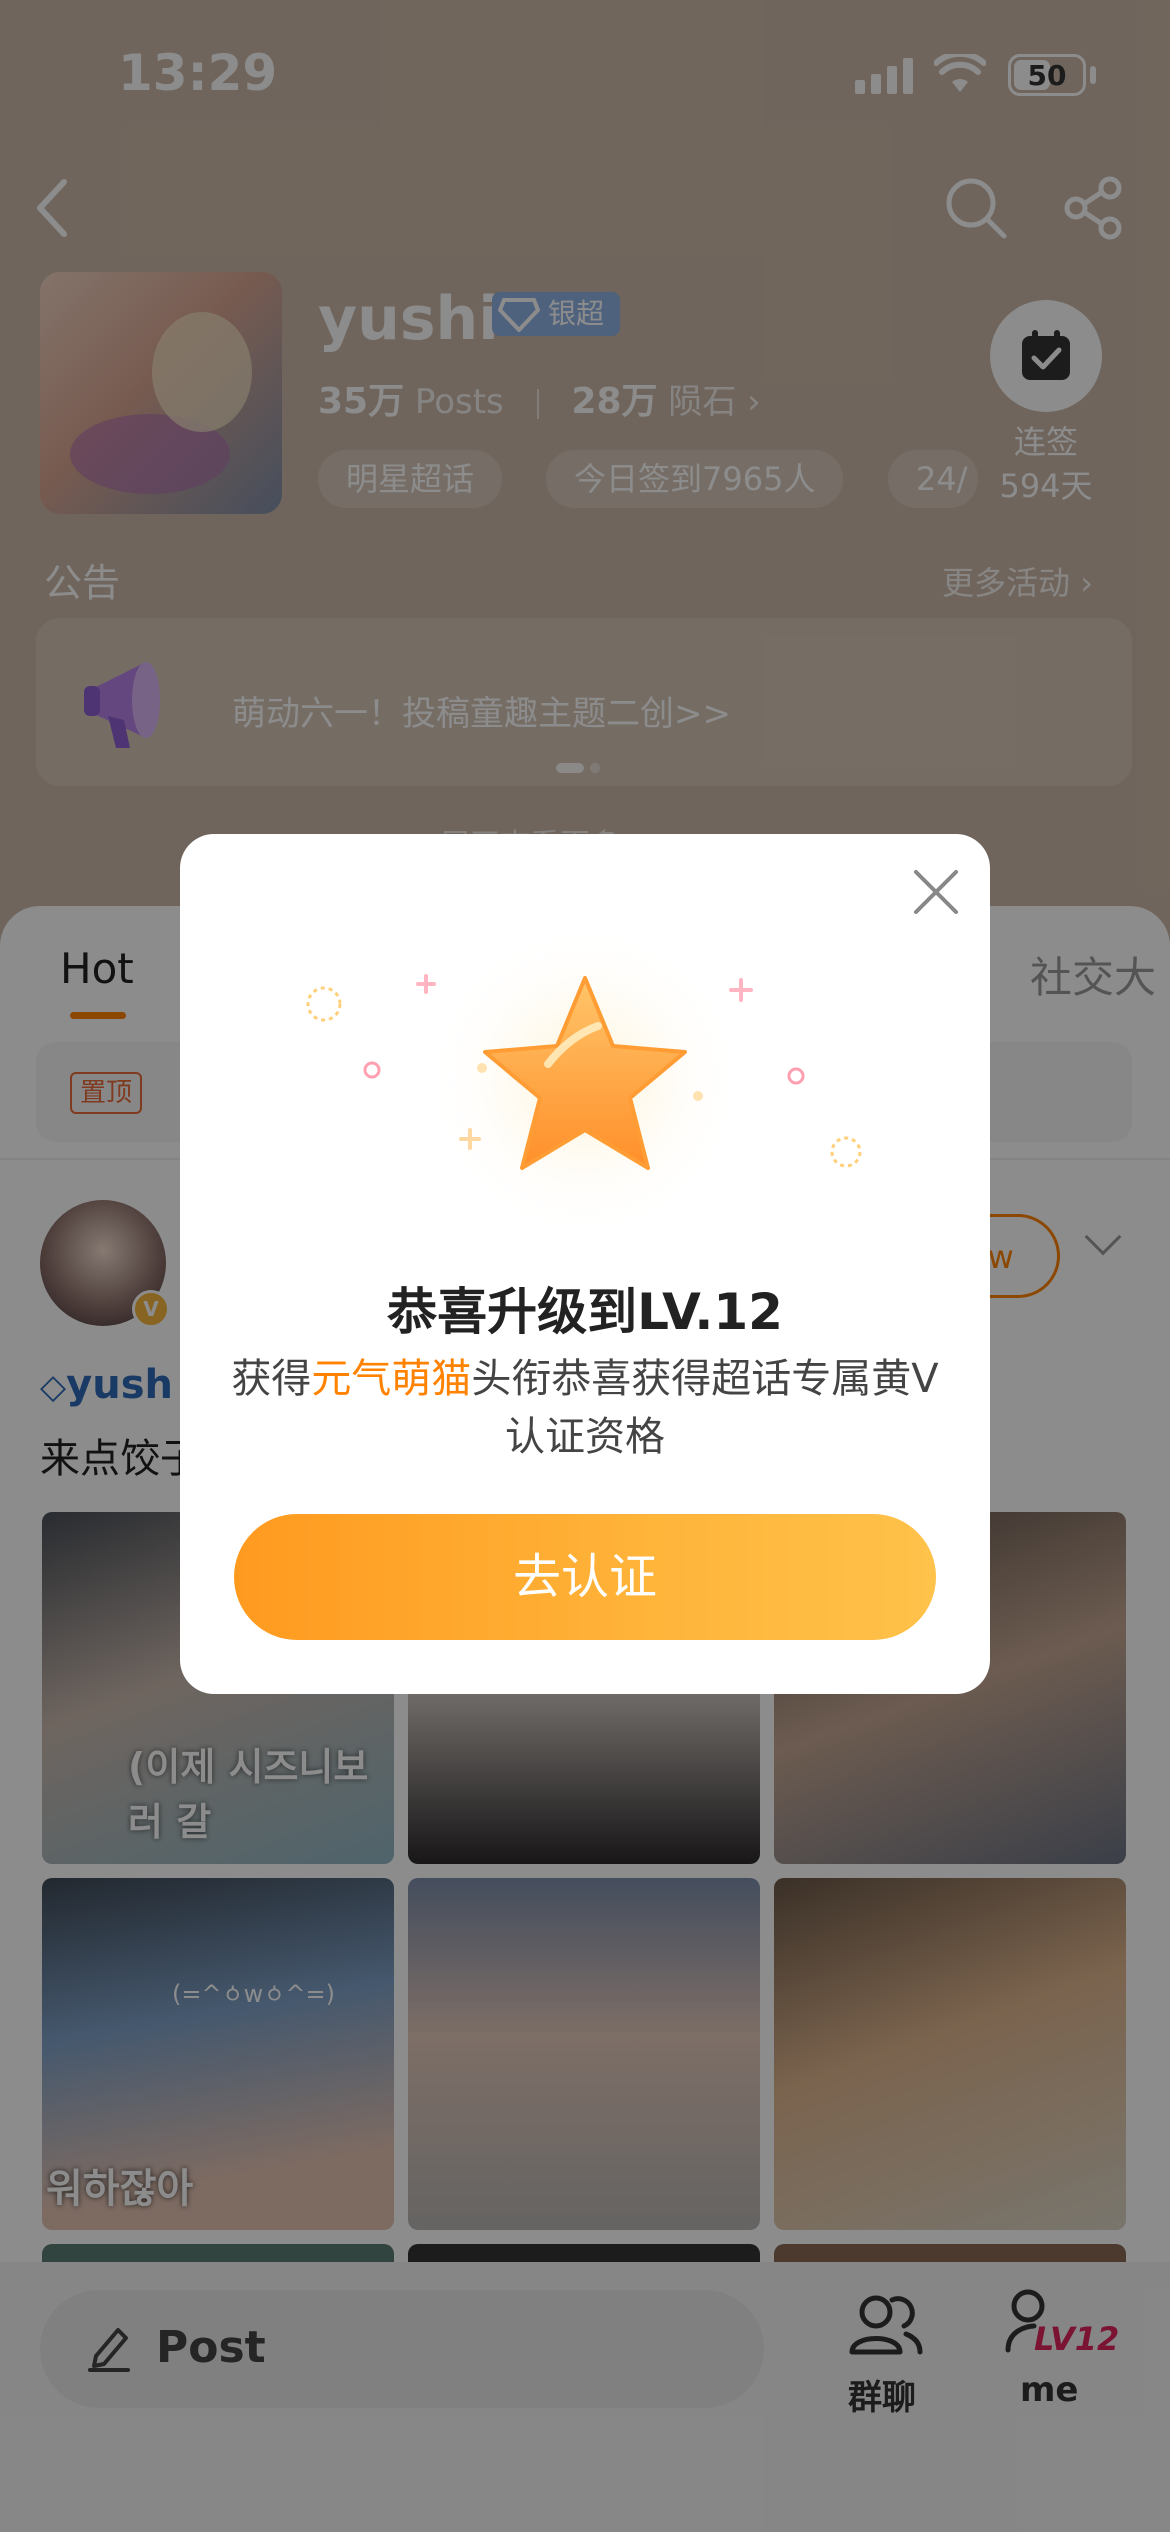 This screenshot has height=2532, width=1170. Describe the element at coordinates (585, 1312) in the screenshot. I see `dialog-title: 恭喜升级到LV.12` at that location.